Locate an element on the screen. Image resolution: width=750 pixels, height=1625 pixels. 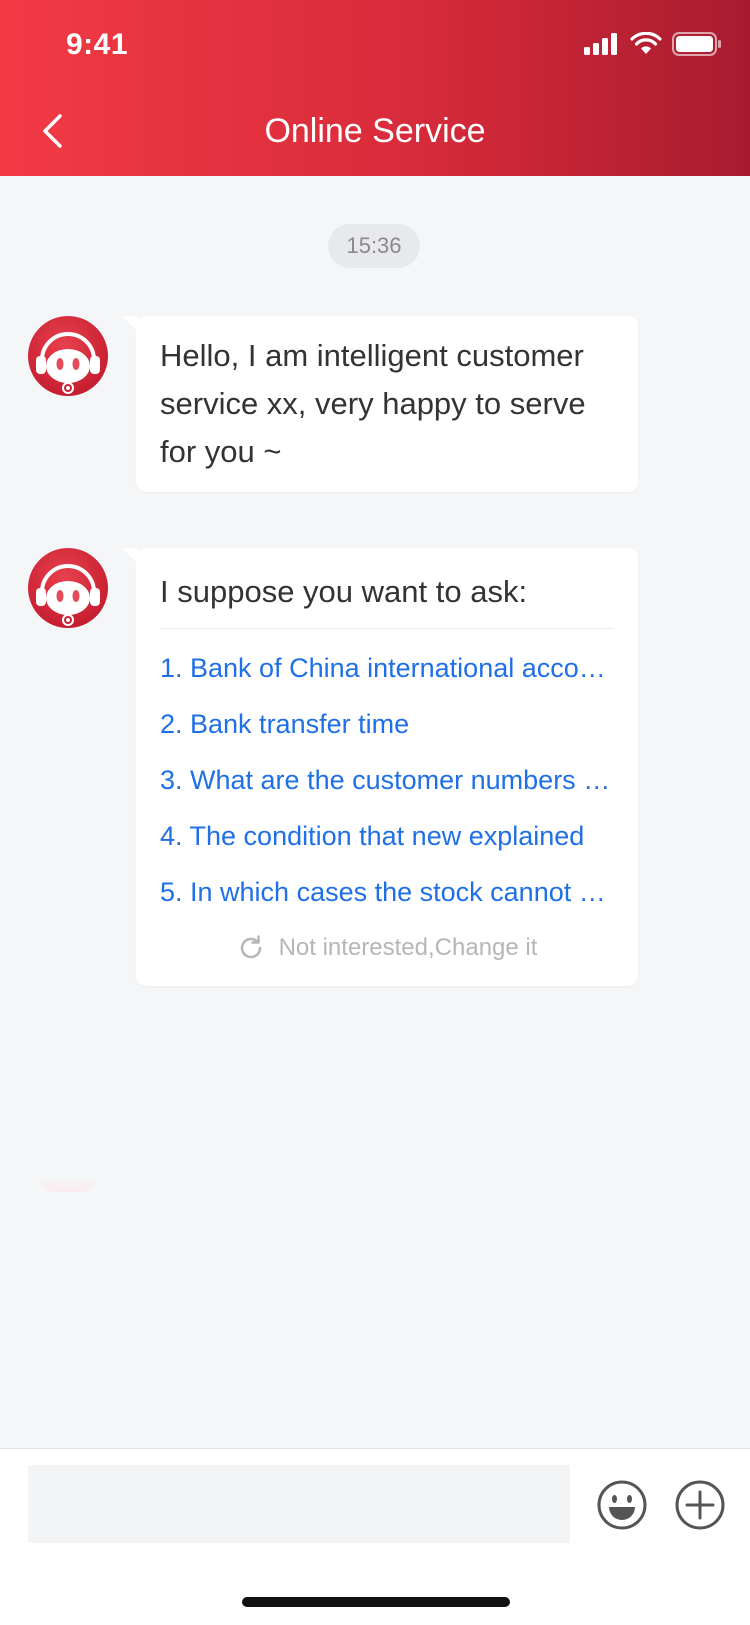
suggestion-item: 3. What are the customer numbers for is located at coordinates (387, 780).